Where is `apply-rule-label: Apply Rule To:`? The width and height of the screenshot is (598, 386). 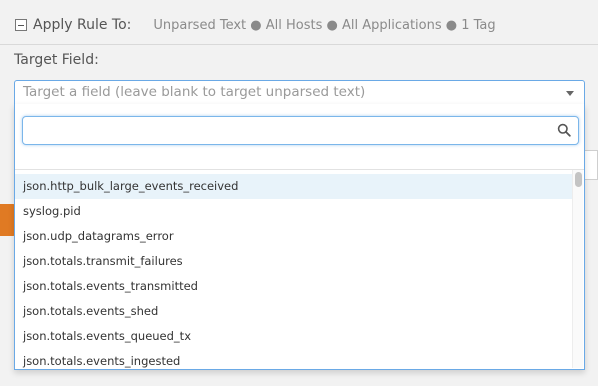
apply-rule-label: Apply Rule To: is located at coordinates (82, 25).